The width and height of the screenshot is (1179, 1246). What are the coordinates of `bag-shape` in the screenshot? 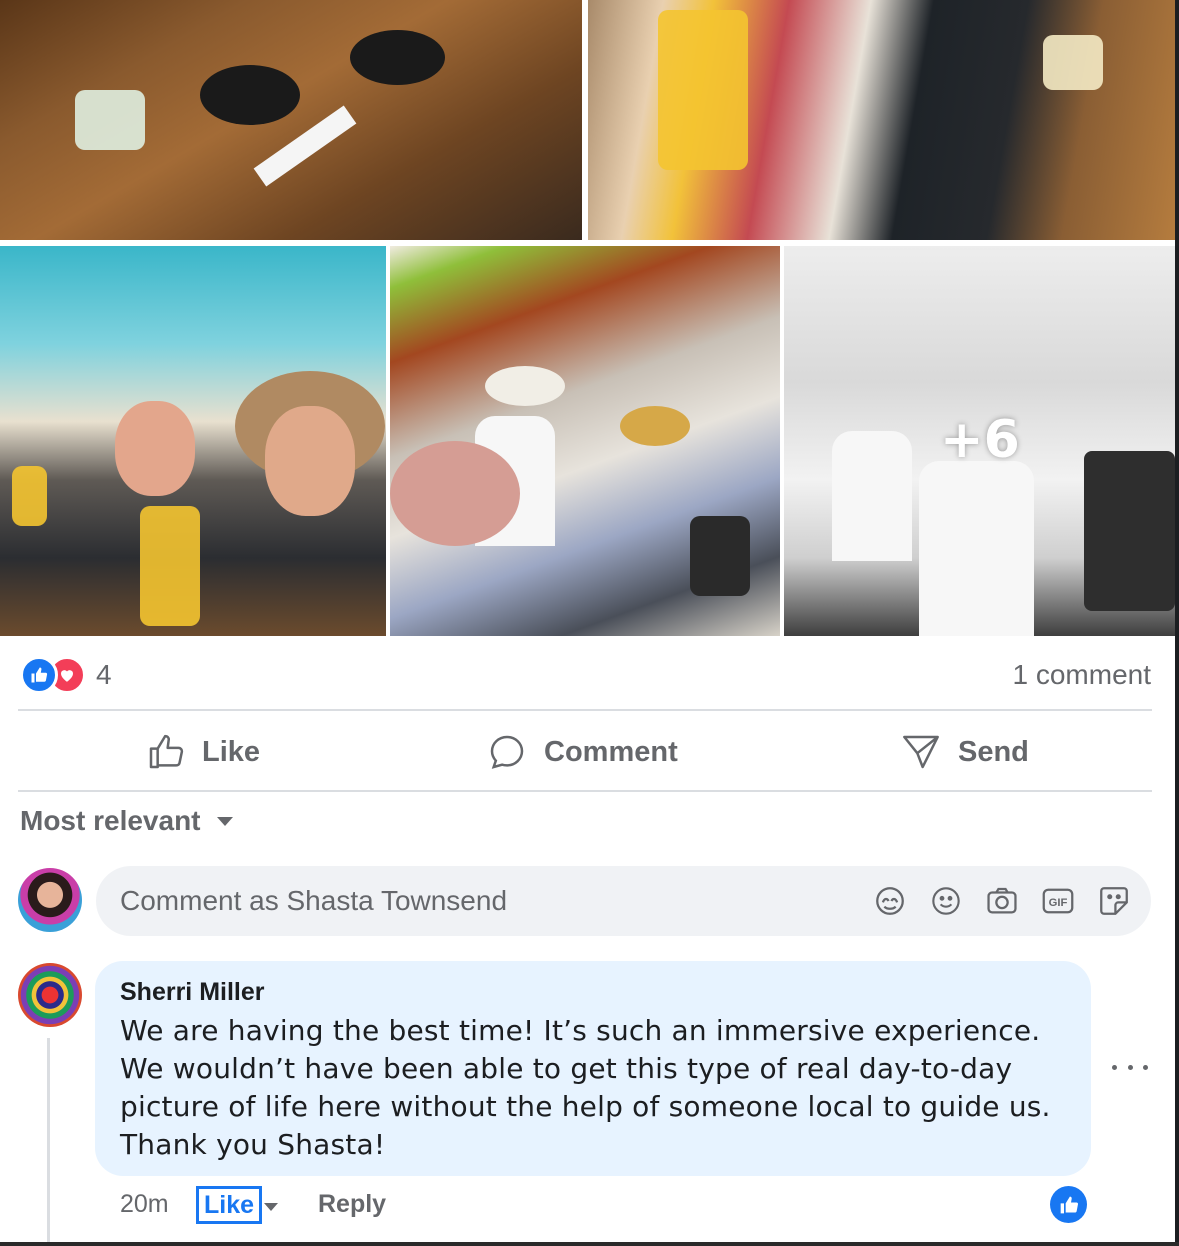 It's located at (720, 556).